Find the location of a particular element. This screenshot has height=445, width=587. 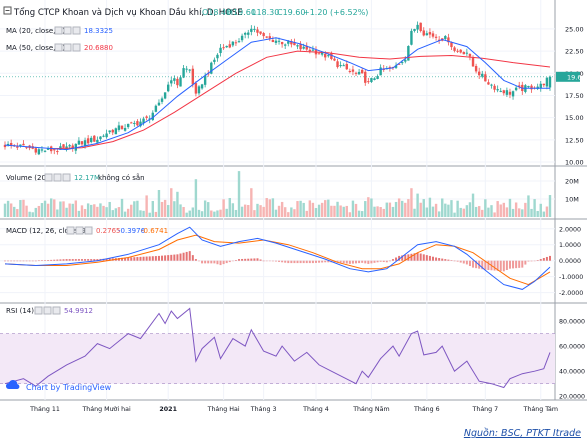

volume-buttons is located at coordinates (57, 177).